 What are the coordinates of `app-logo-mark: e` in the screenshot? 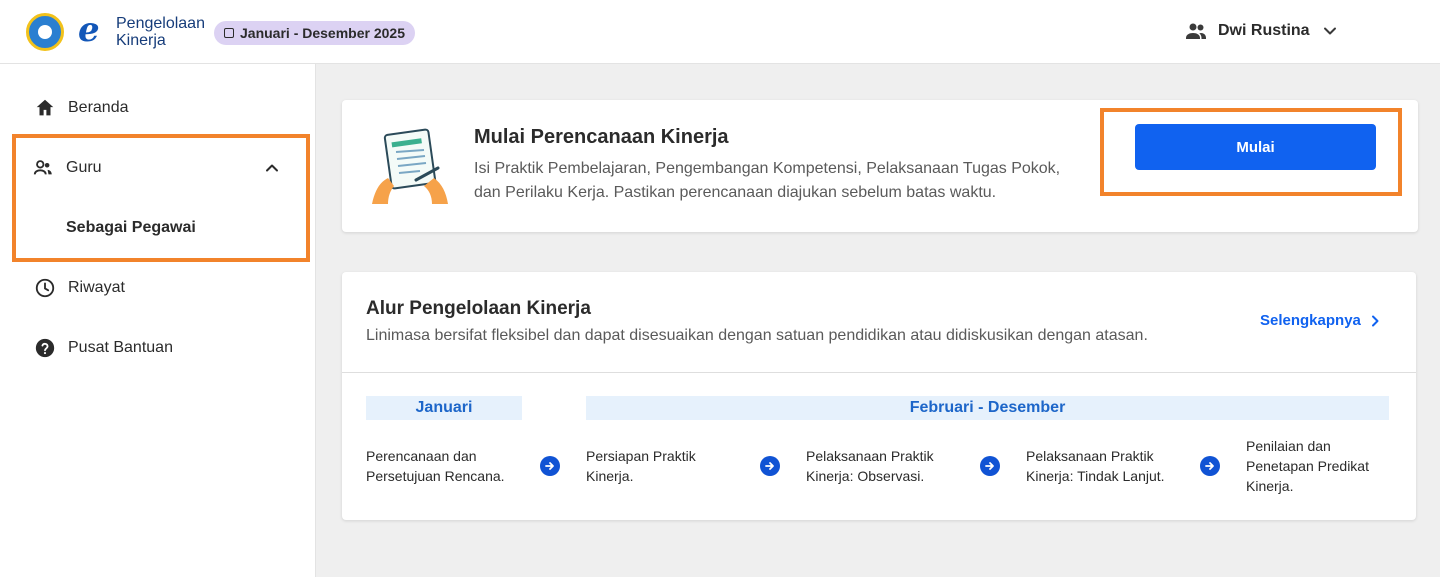 It's located at (89, 30).